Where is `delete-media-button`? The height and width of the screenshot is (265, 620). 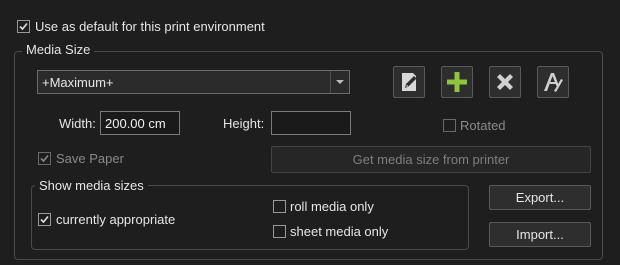
delete-media-button is located at coordinates (505, 82).